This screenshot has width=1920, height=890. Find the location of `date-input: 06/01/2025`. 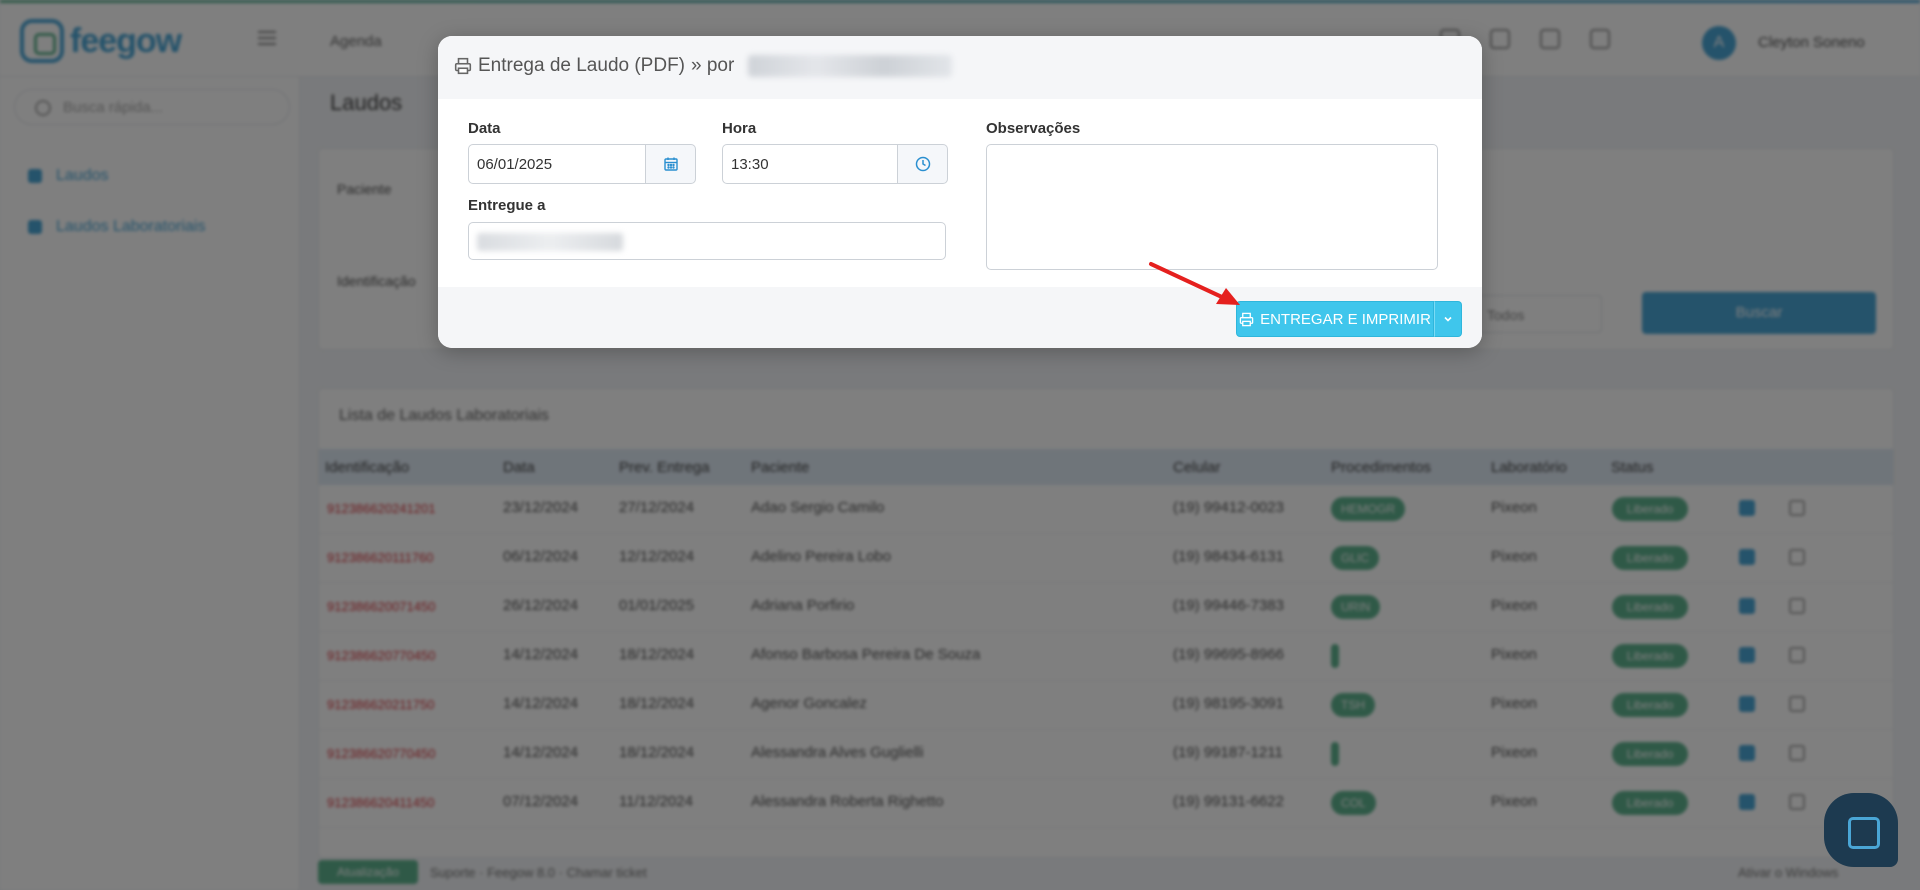

date-input: 06/01/2025 is located at coordinates (557, 164).